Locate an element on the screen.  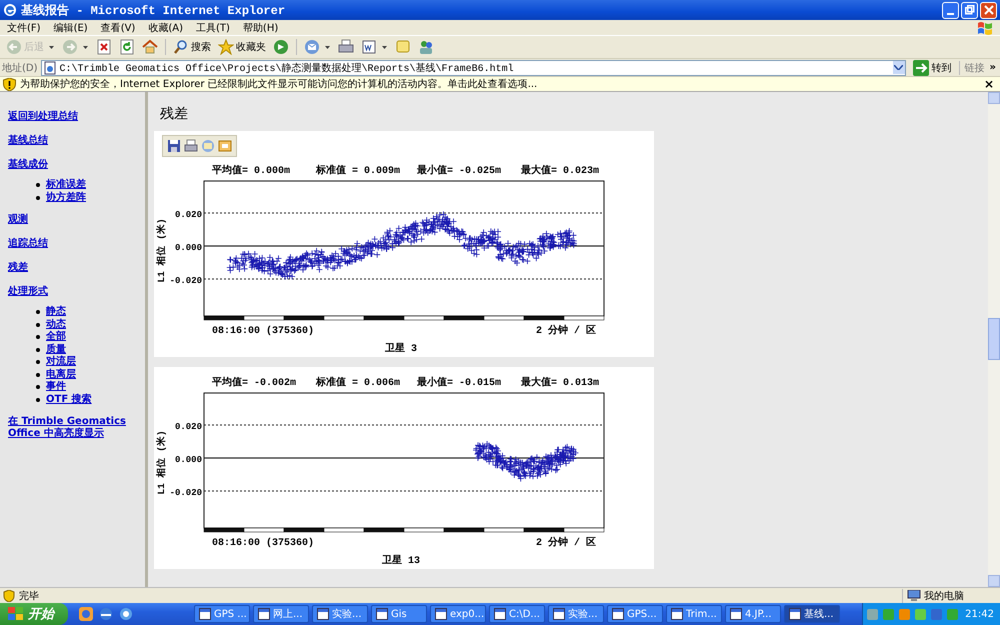
computer-icon is located at coordinates (914, 596).